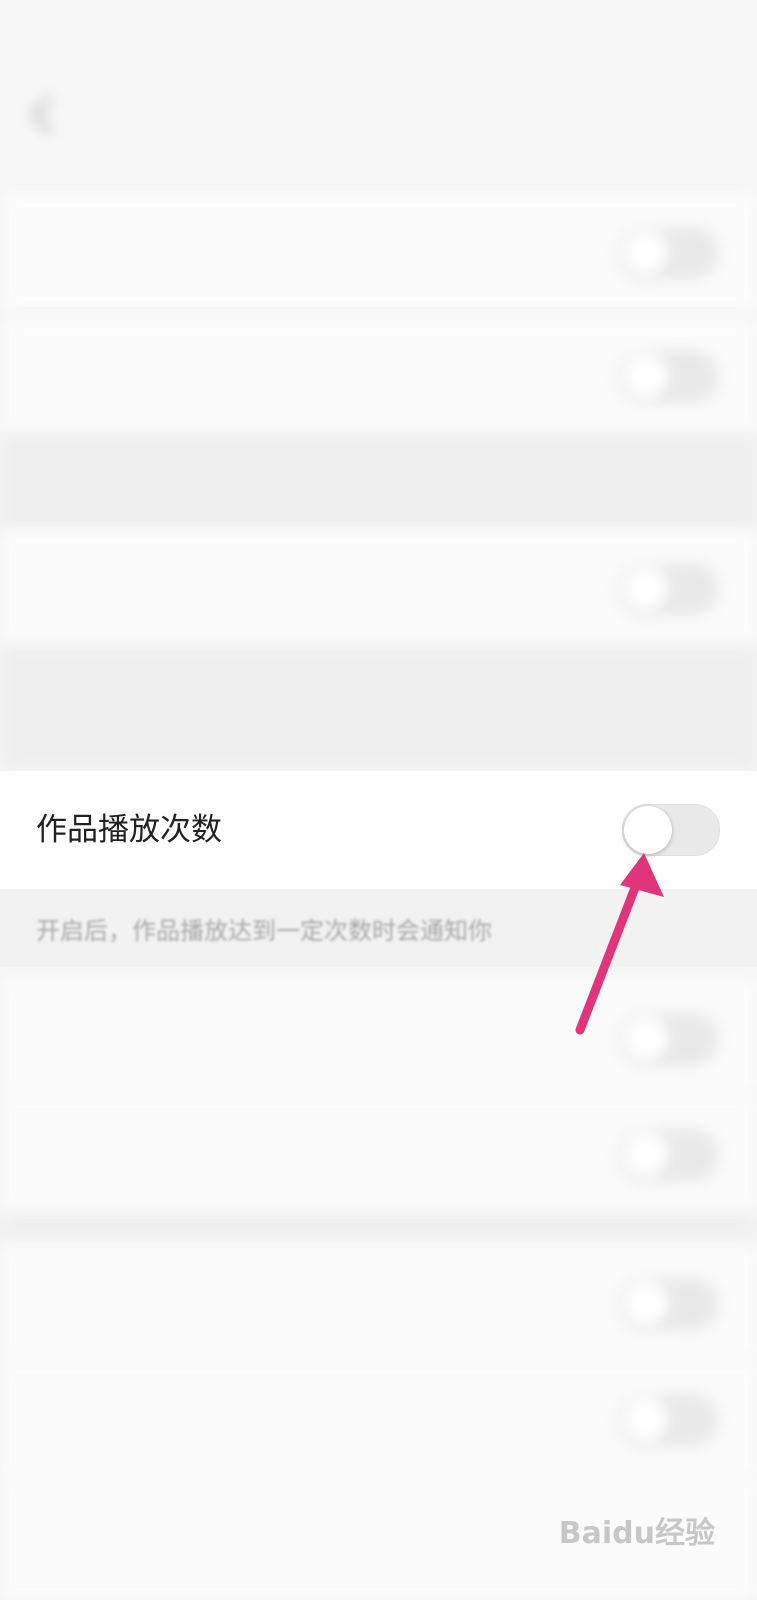 Image resolution: width=757 pixels, height=1600 pixels. I want to click on baidu-watermark: Baidu经验, so click(636, 1533).